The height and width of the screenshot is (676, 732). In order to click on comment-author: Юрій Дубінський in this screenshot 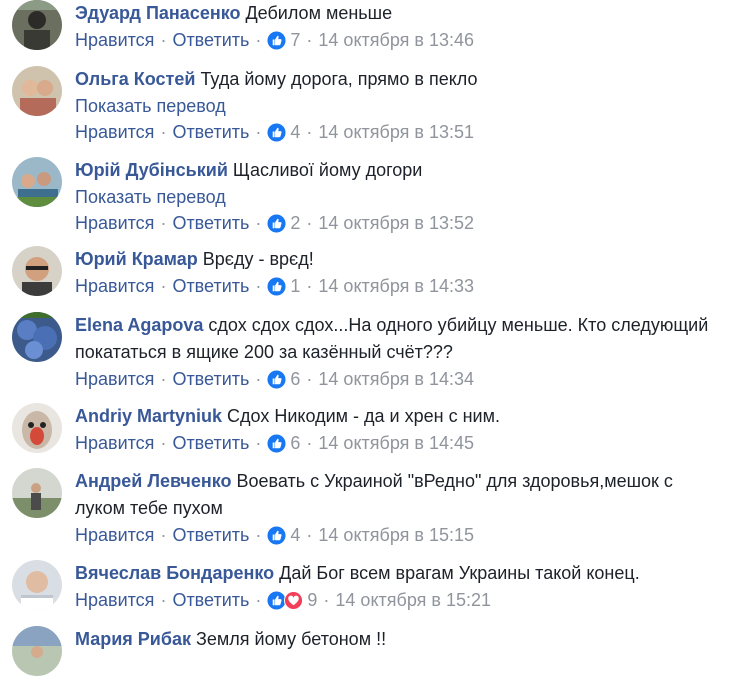, I will do `click(151, 170)`.